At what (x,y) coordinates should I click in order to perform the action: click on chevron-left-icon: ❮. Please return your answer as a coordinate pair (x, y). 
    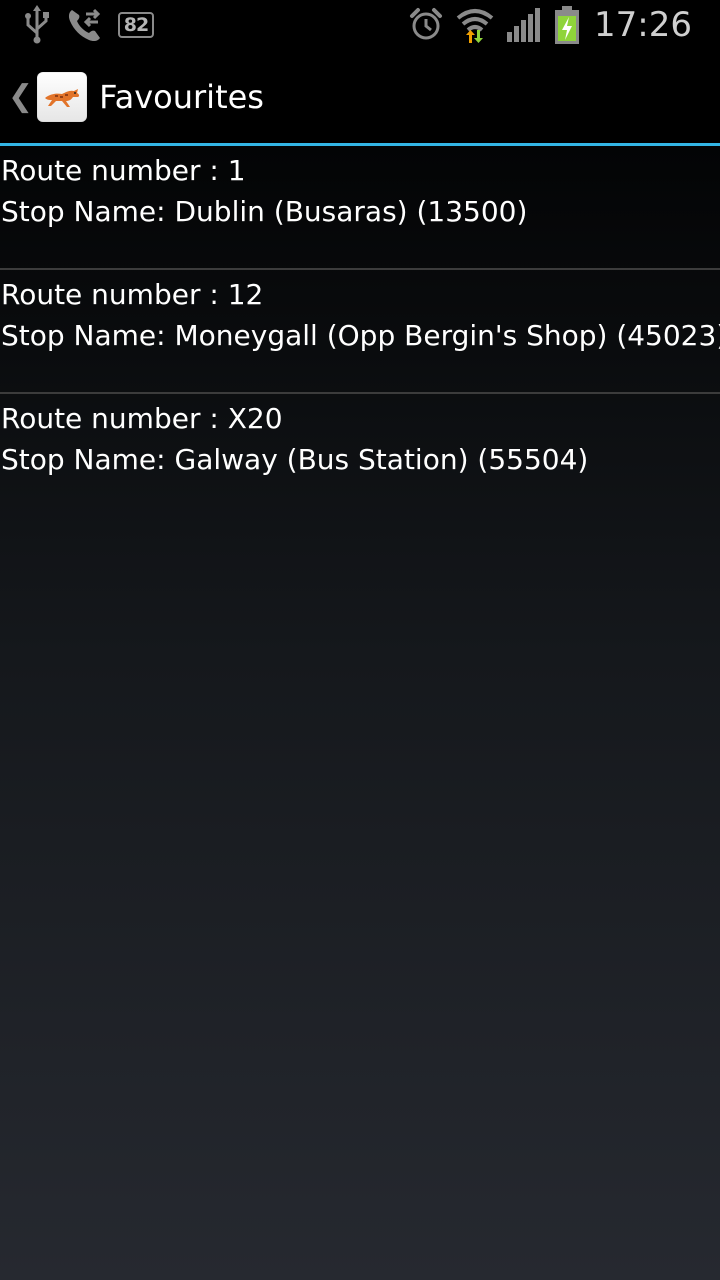
    Looking at the image, I should click on (21, 96).